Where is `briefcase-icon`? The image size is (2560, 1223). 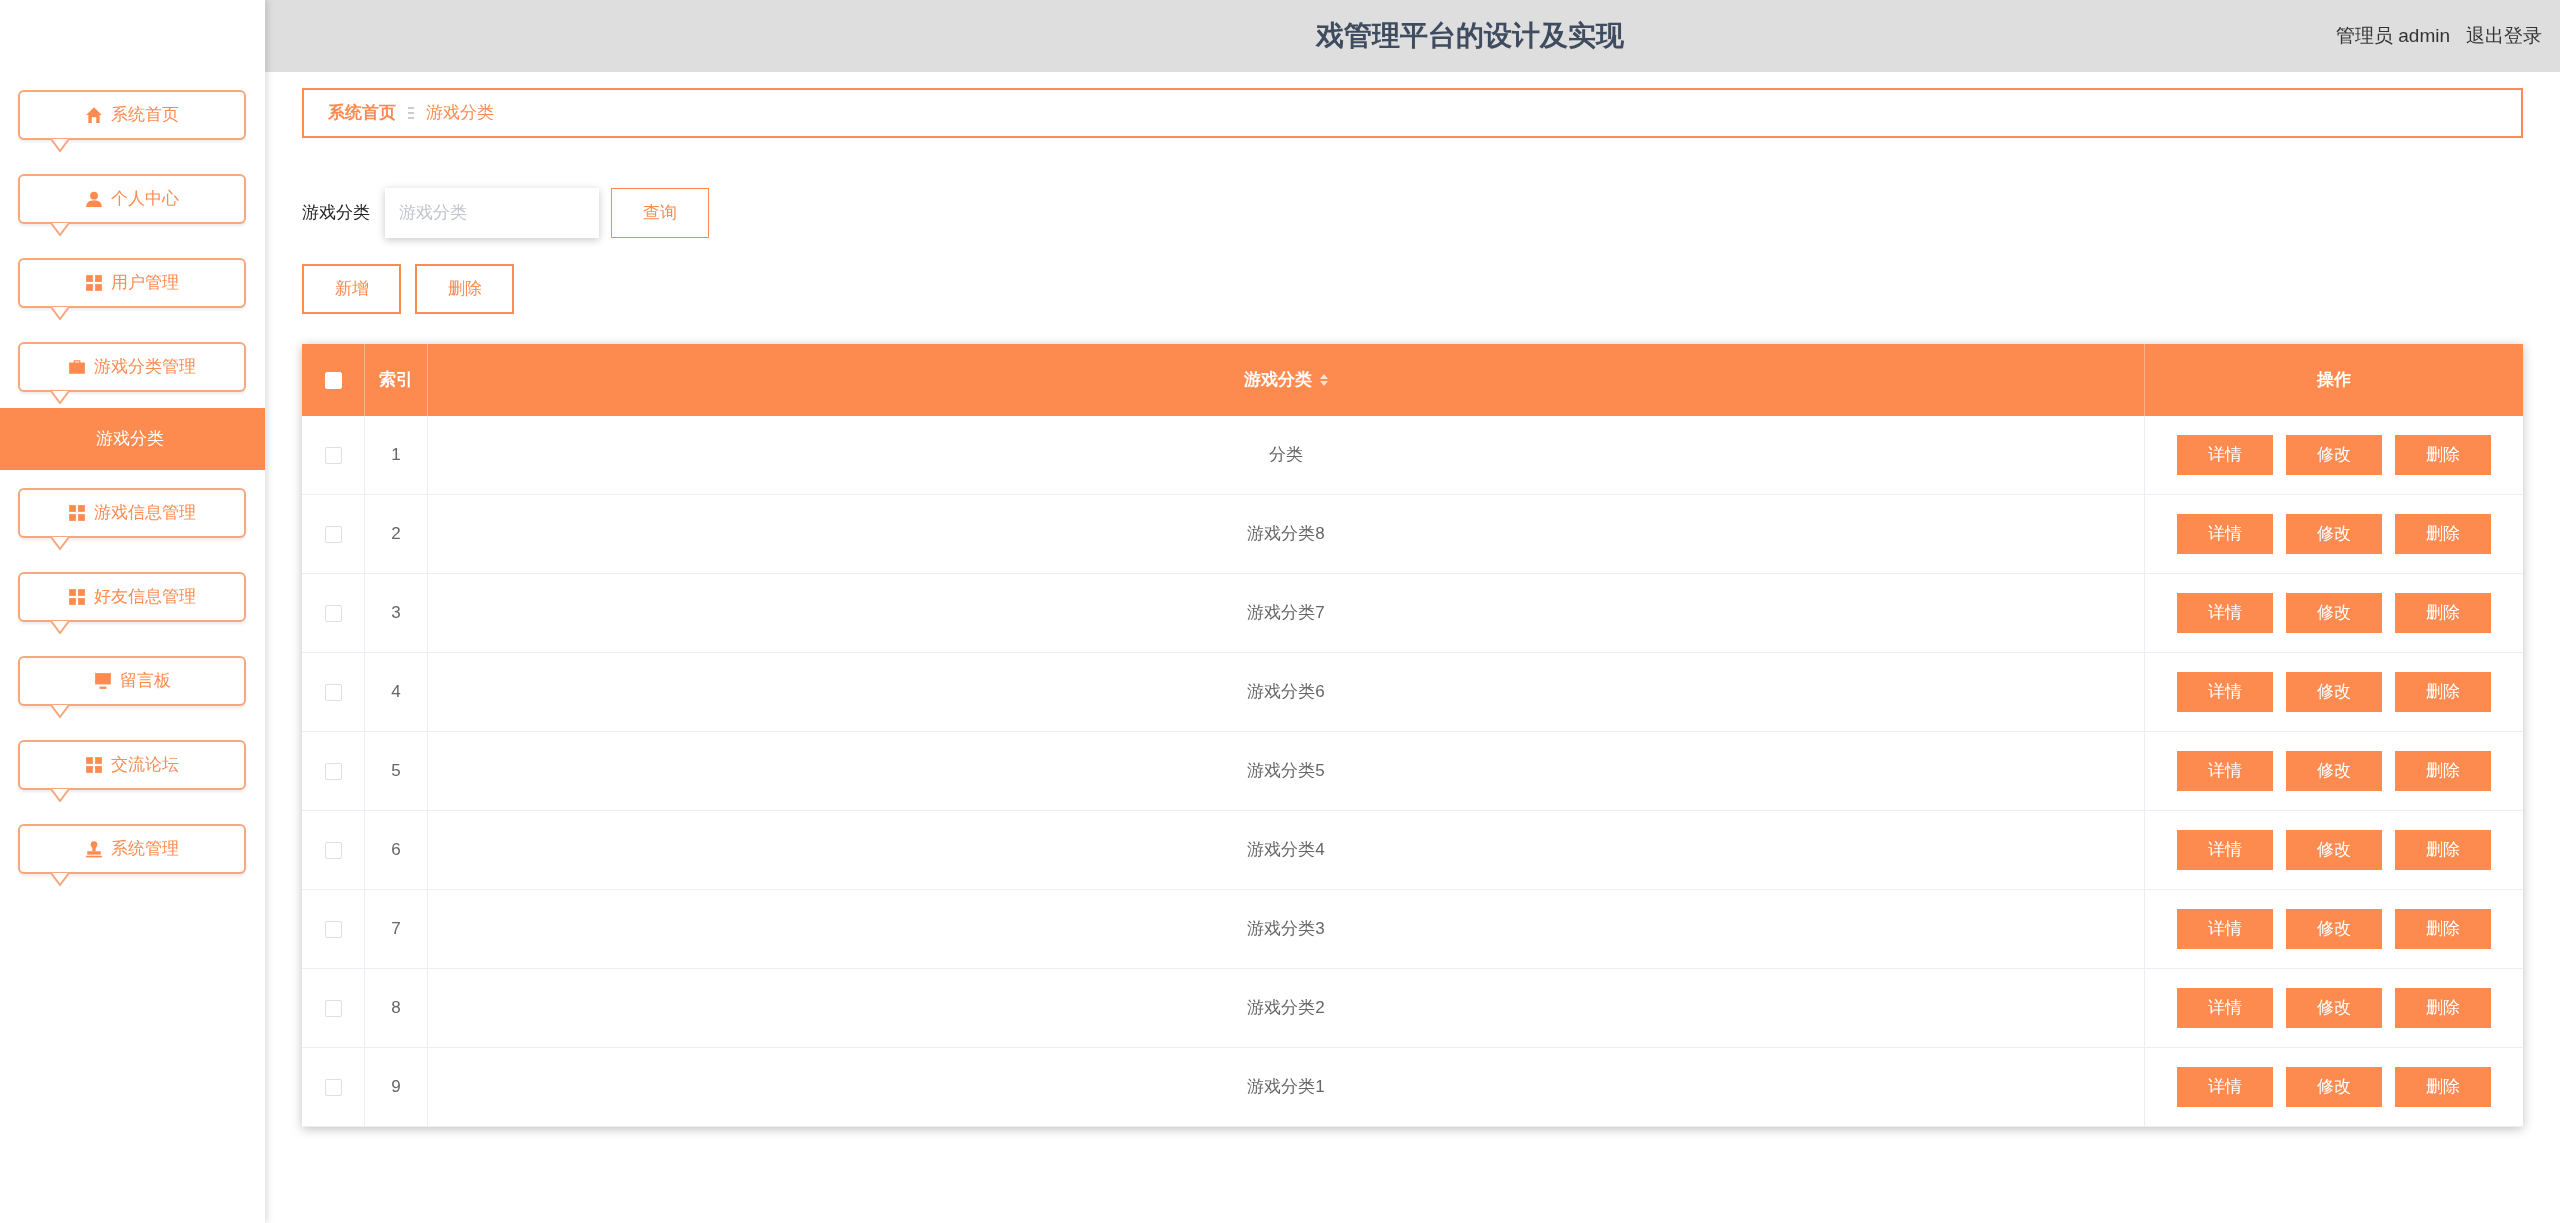
briefcase-icon is located at coordinates (77, 367).